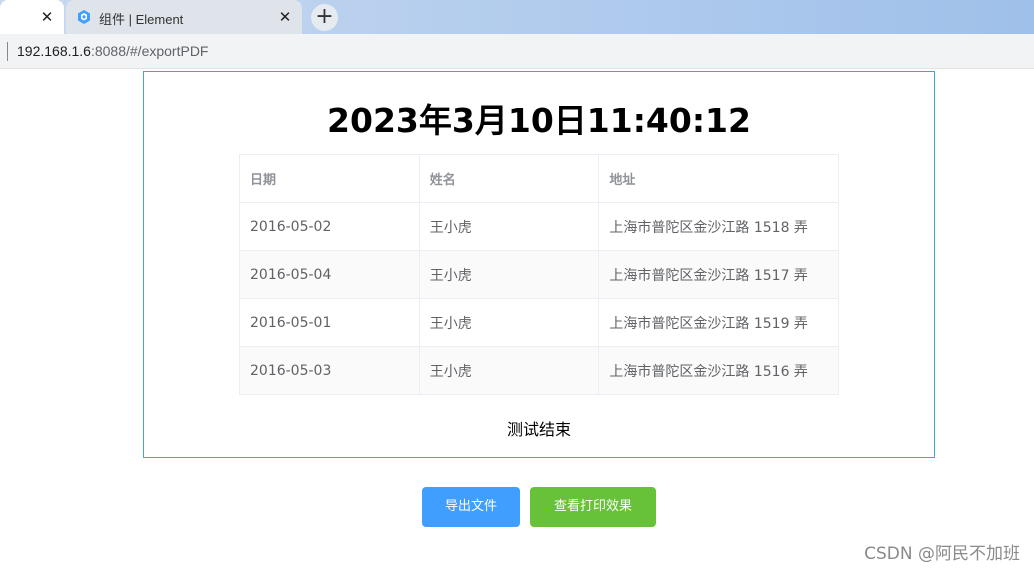 The height and width of the screenshot is (569, 1034). What do you see at coordinates (718, 226) in the screenshot?
I see `cell-address: 上海市普陀区金沙江路 1518 弄` at bounding box center [718, 226].